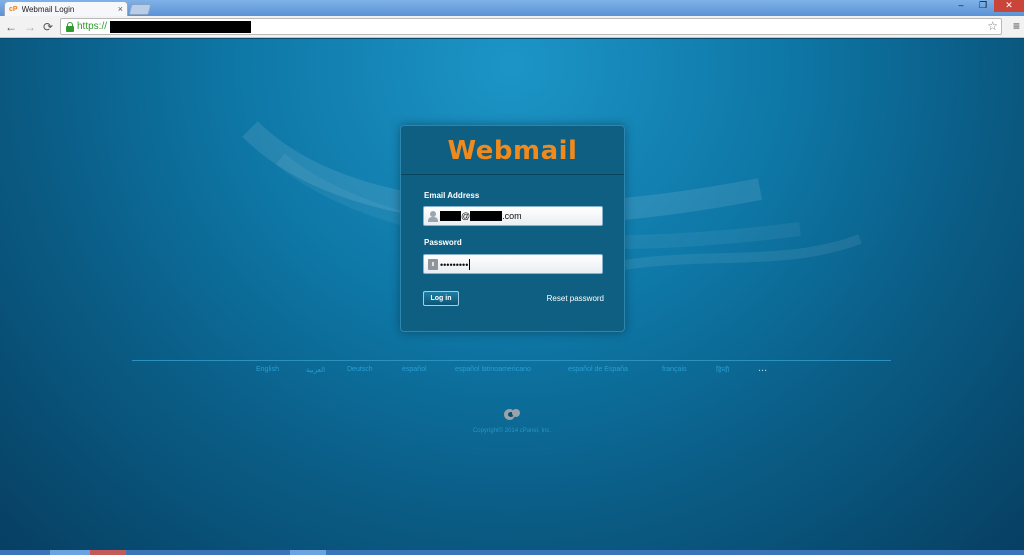  Describe the element at coordinates (360, 369) in the screenshot. I see `language-german: Deutsch` at that location.